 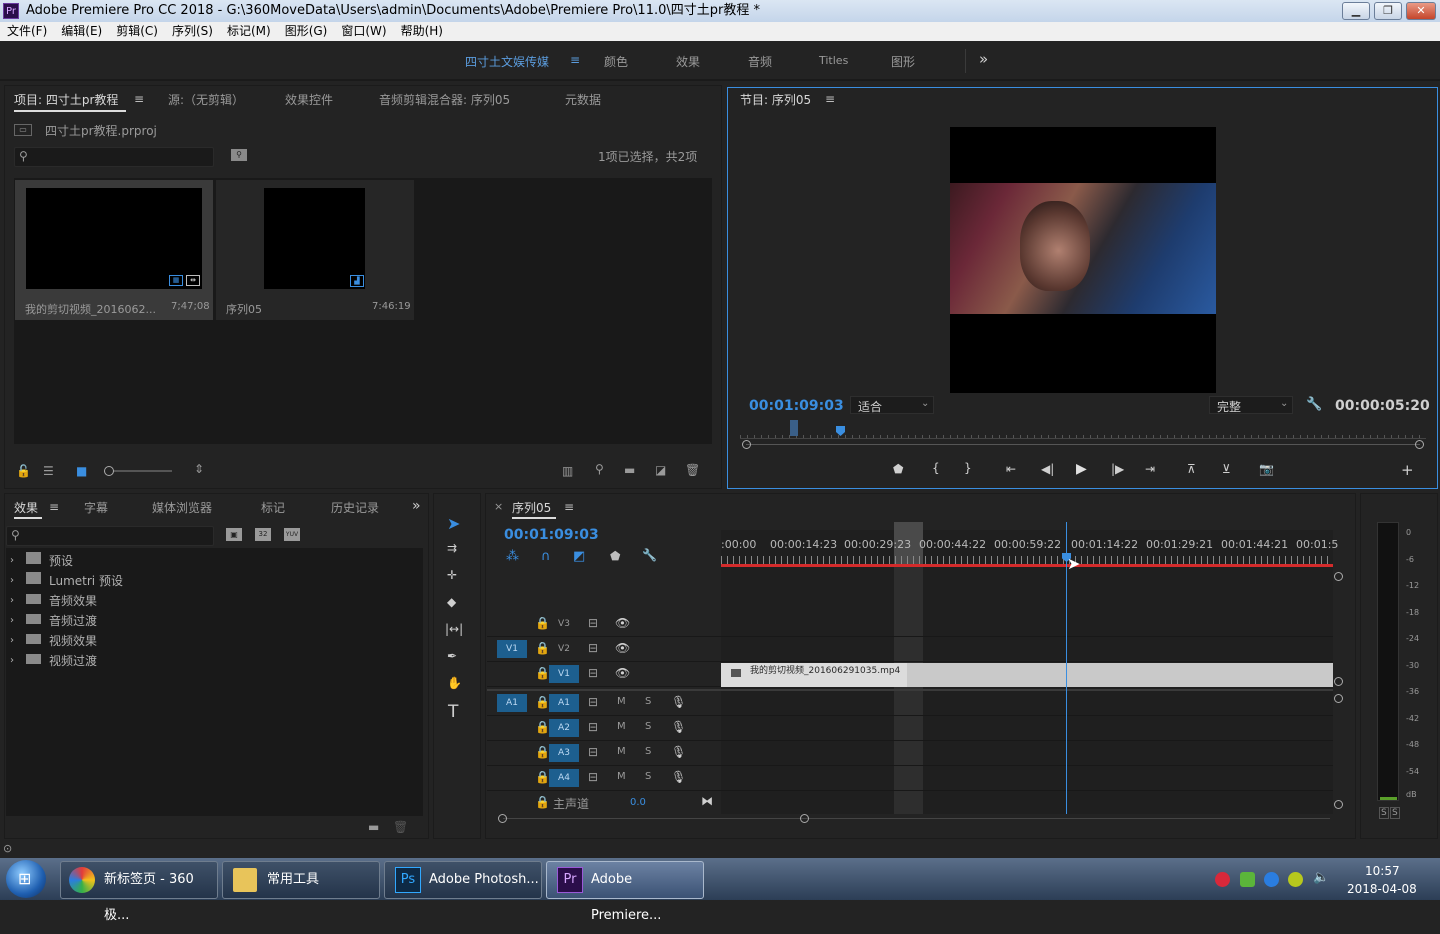 I want to click on effects-overflow-icon: », so click(x=416, y=506).